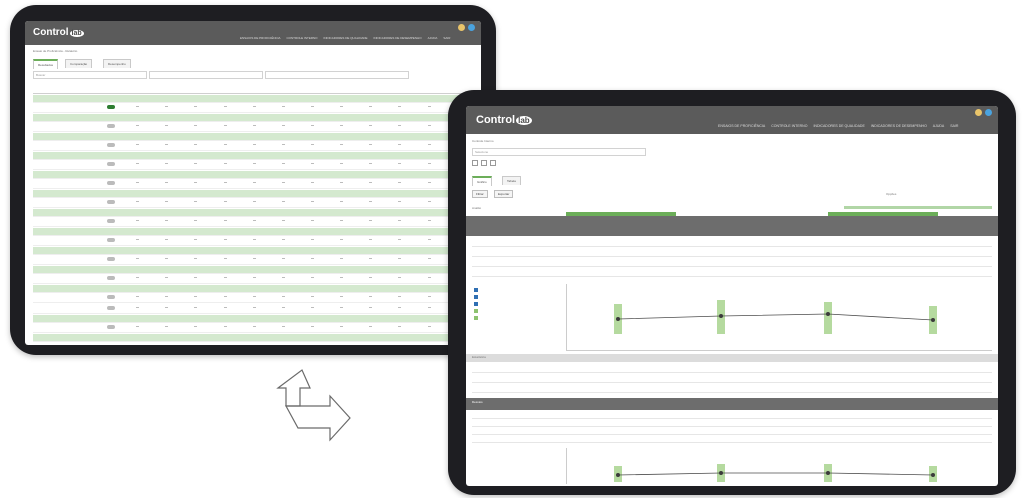 The image size is (1022, 498). I want to click on control-chart, so click(779, 317).